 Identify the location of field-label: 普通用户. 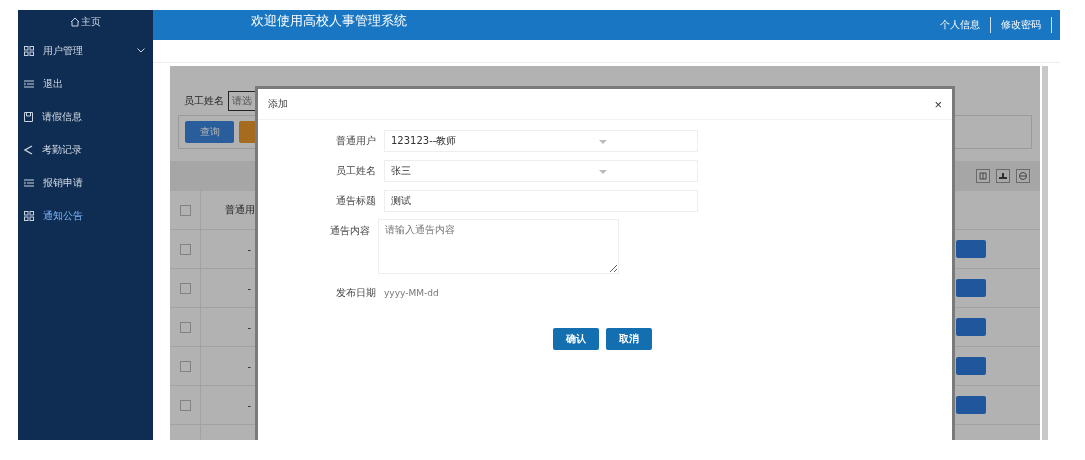
(355, 141).